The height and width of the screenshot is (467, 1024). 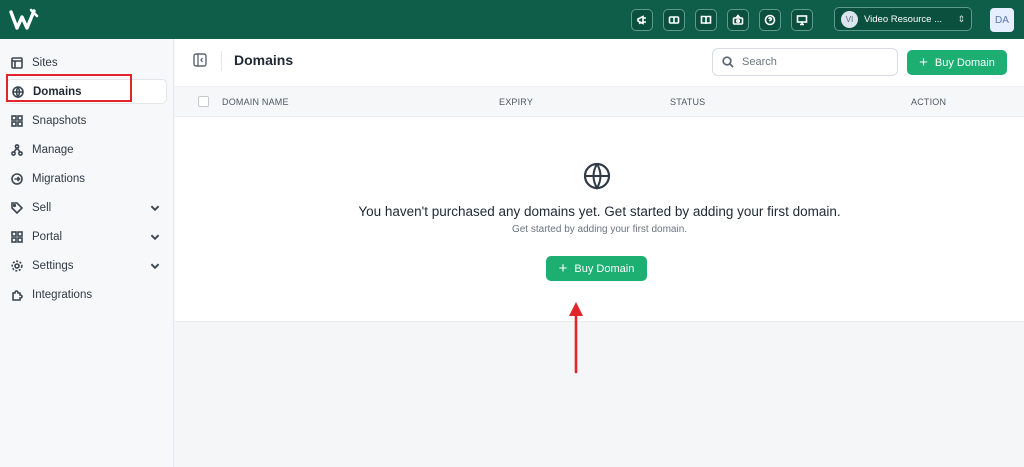 I want to click on column-header-domain-name: DOMAIN NAME, so click(x=255, y=102).